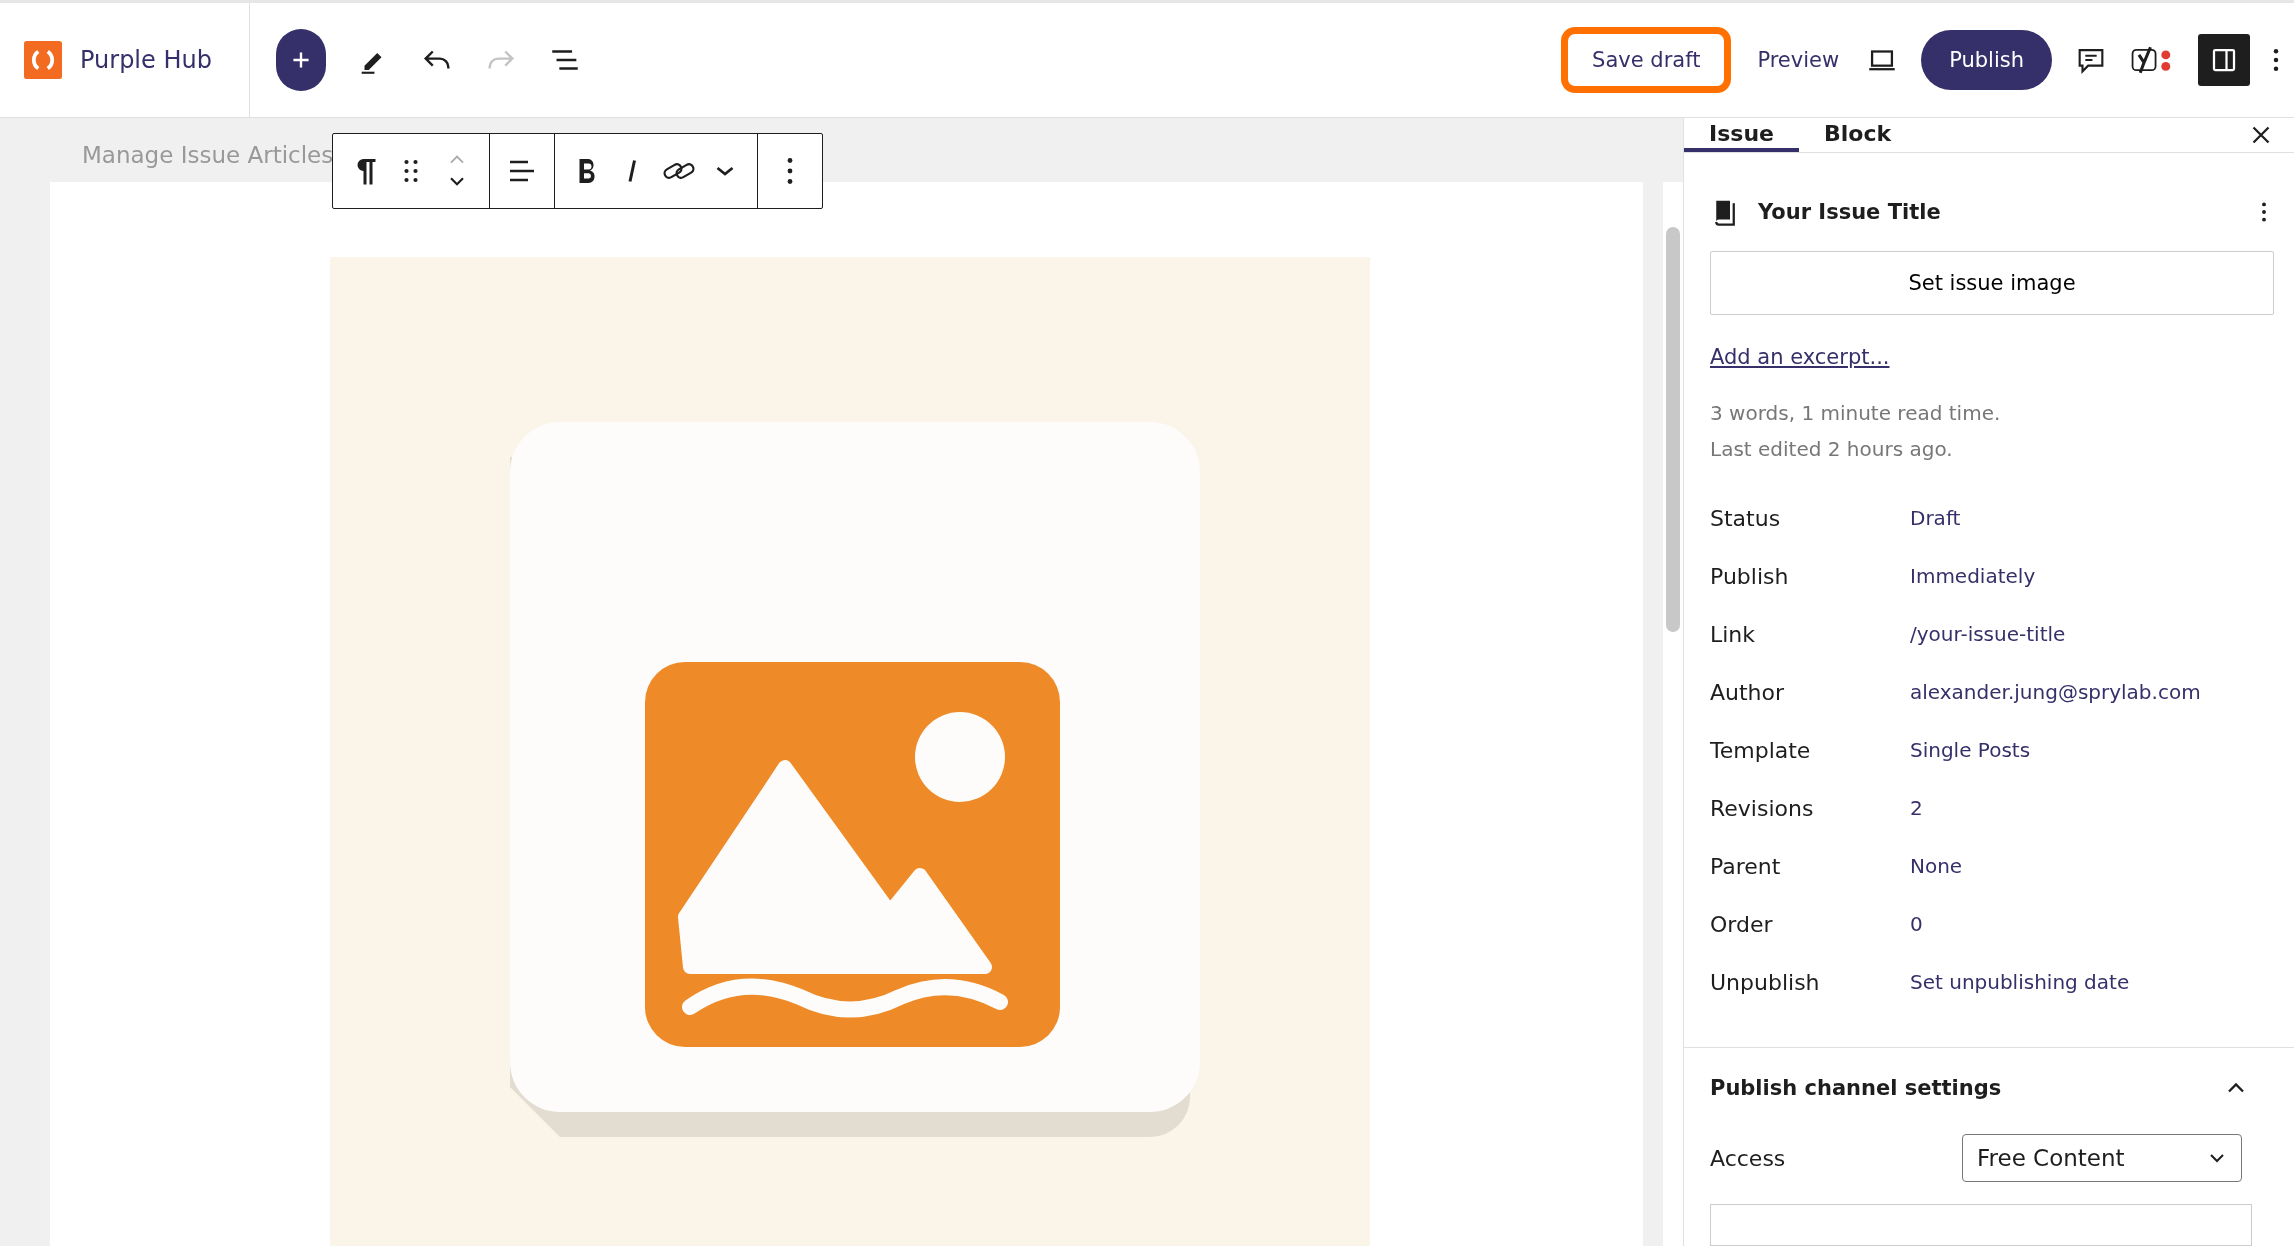 The image size is (2294, 1246). What do you see at coordinates (1746, 518) in the screenshot?
I see `field-label: Status` at bounding box center [1746, 518].